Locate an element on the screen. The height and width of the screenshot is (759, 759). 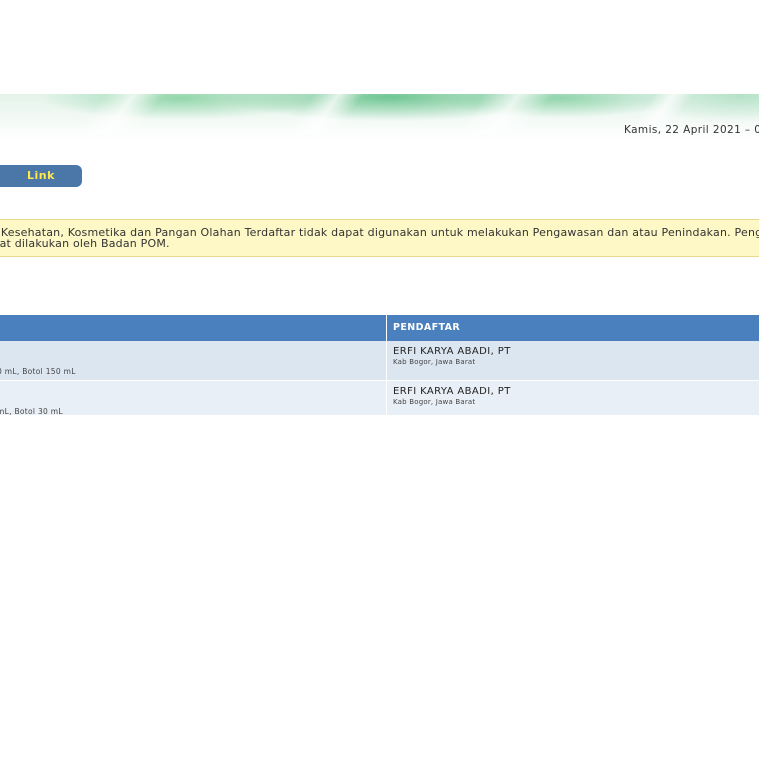
table-header: PENDAFTAR is located at coordinates (379, 328).